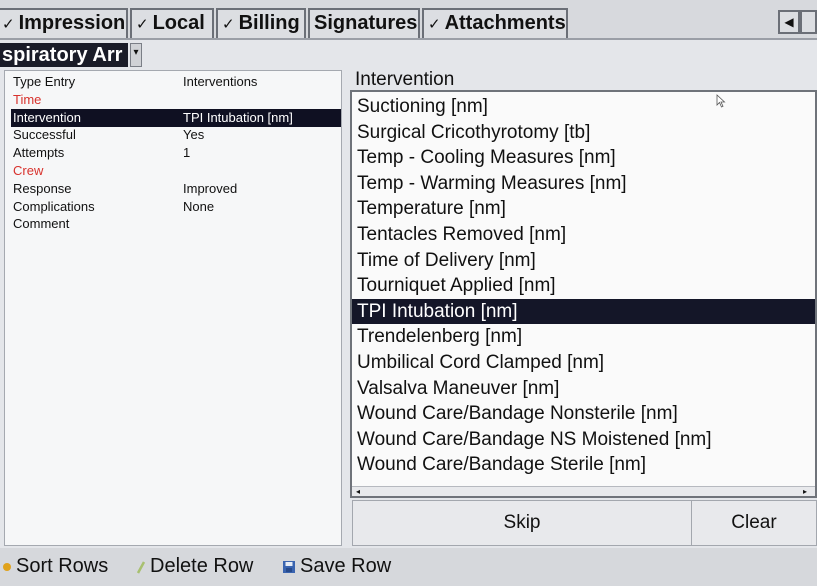  What do you see at coordinates (47, 117) in the screenshot?
I see `property-label: Intervention` at bounding box center [47, 117].